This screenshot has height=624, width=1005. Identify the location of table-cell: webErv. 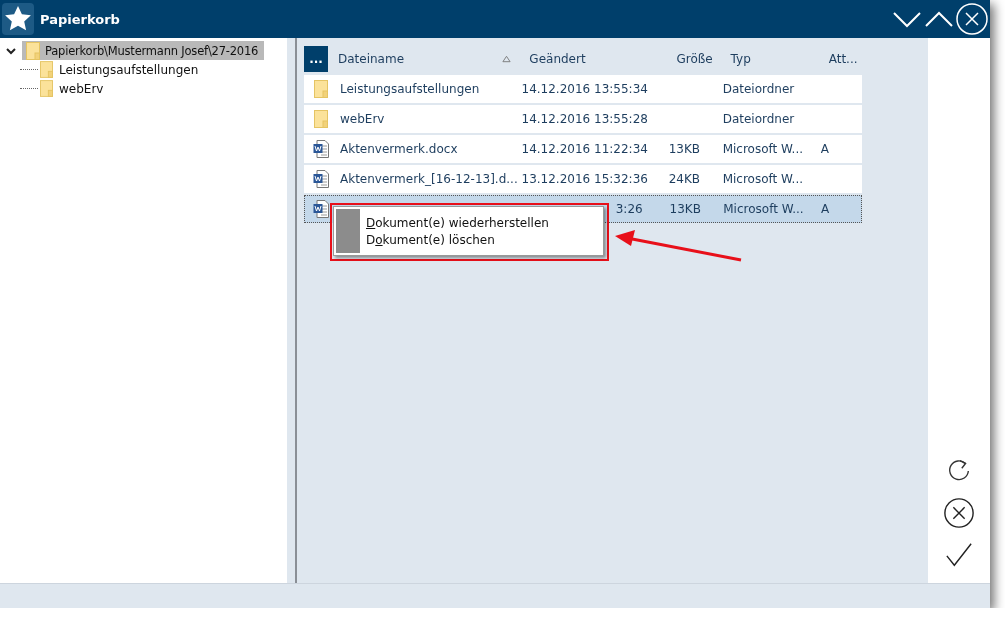
(362, 119).